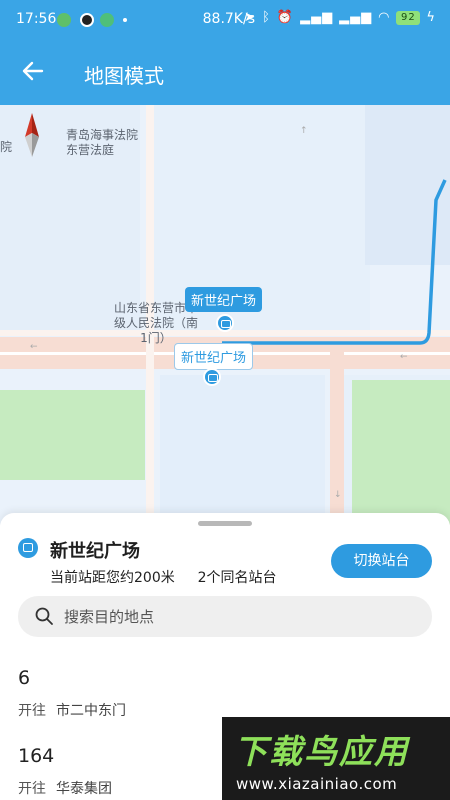 The height and width of the screenshot is (800, 450). I want to click on alarm-icon: ⏰, so click(285, 17).